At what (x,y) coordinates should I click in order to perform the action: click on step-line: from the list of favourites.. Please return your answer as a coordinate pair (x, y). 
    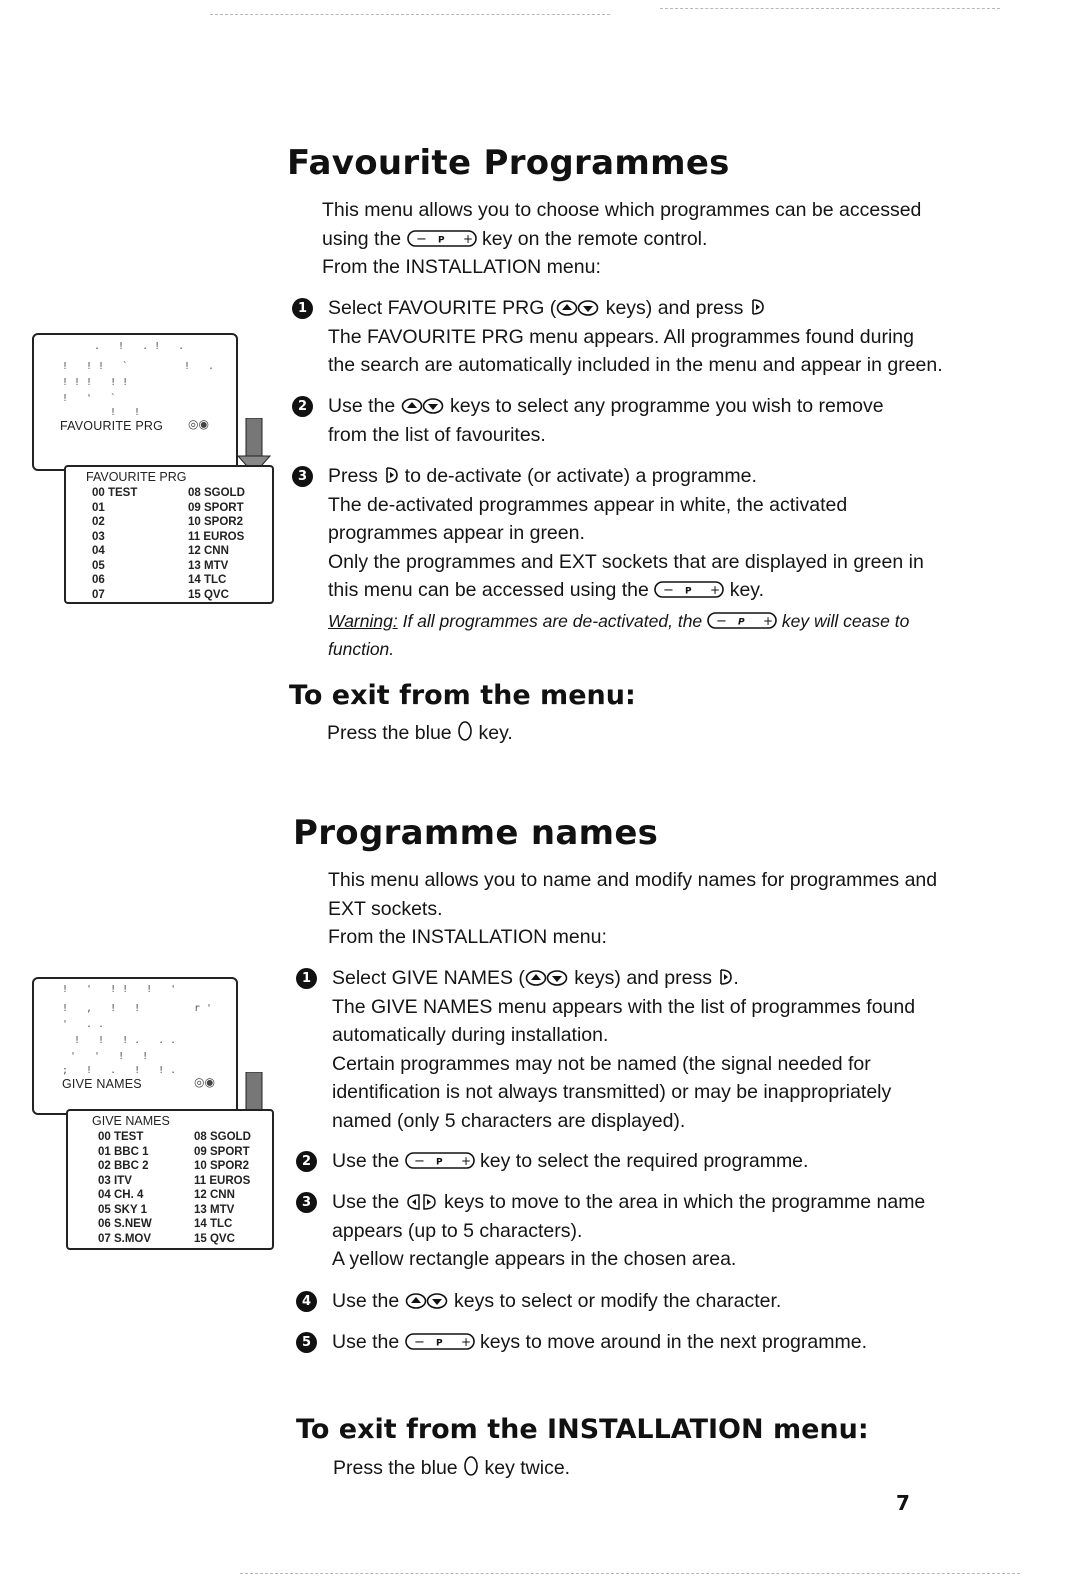
    Looking at the image, I should click on (437, 434).